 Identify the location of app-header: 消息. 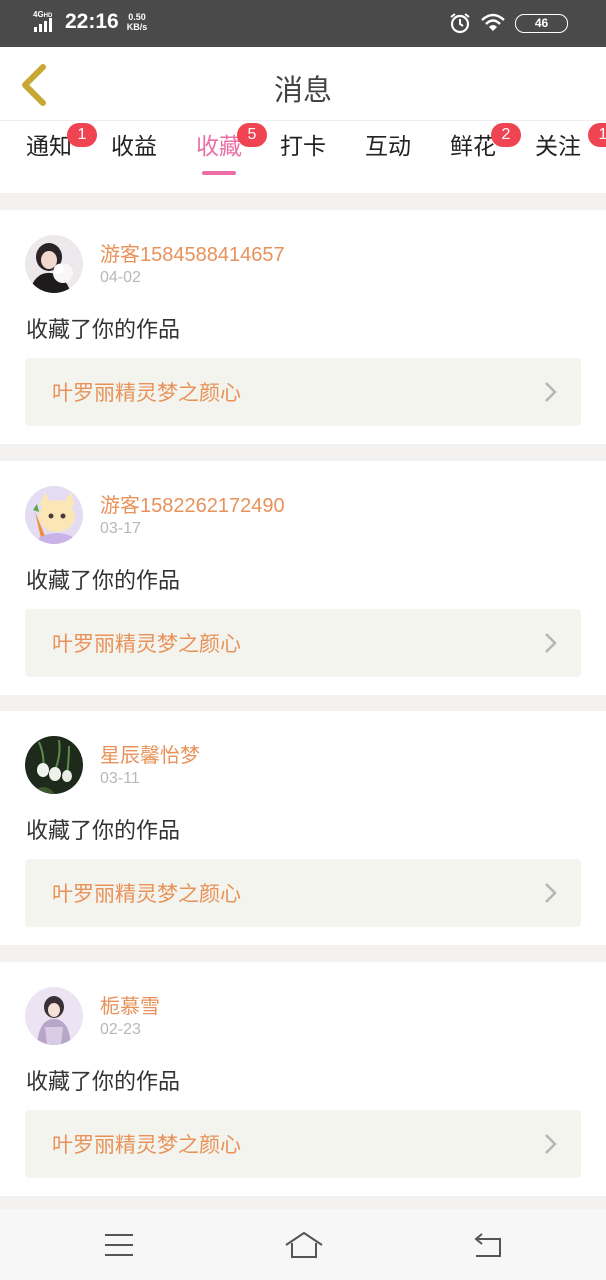
(303, 84).